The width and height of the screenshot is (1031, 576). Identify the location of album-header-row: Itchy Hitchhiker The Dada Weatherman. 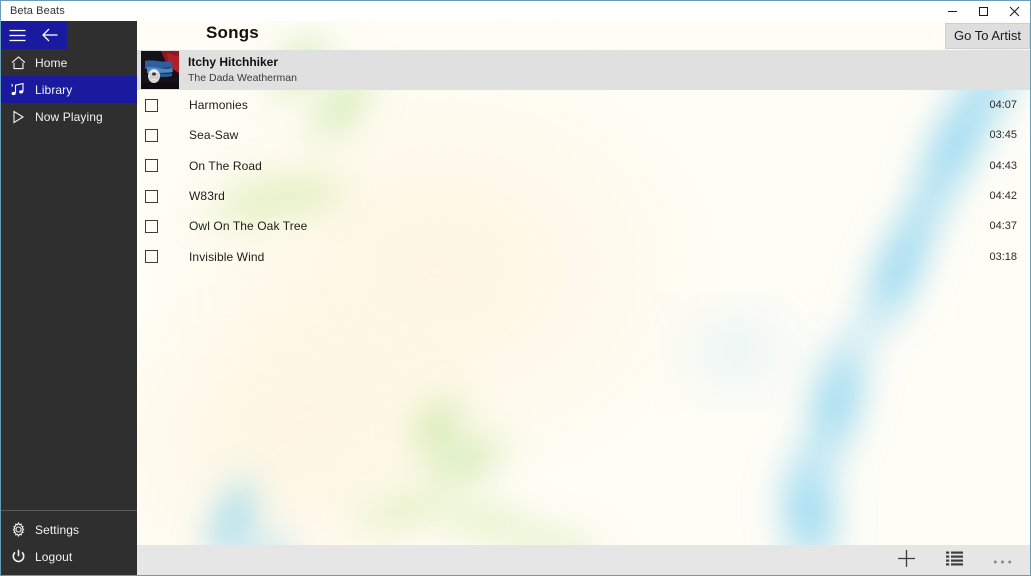
(583, 70).